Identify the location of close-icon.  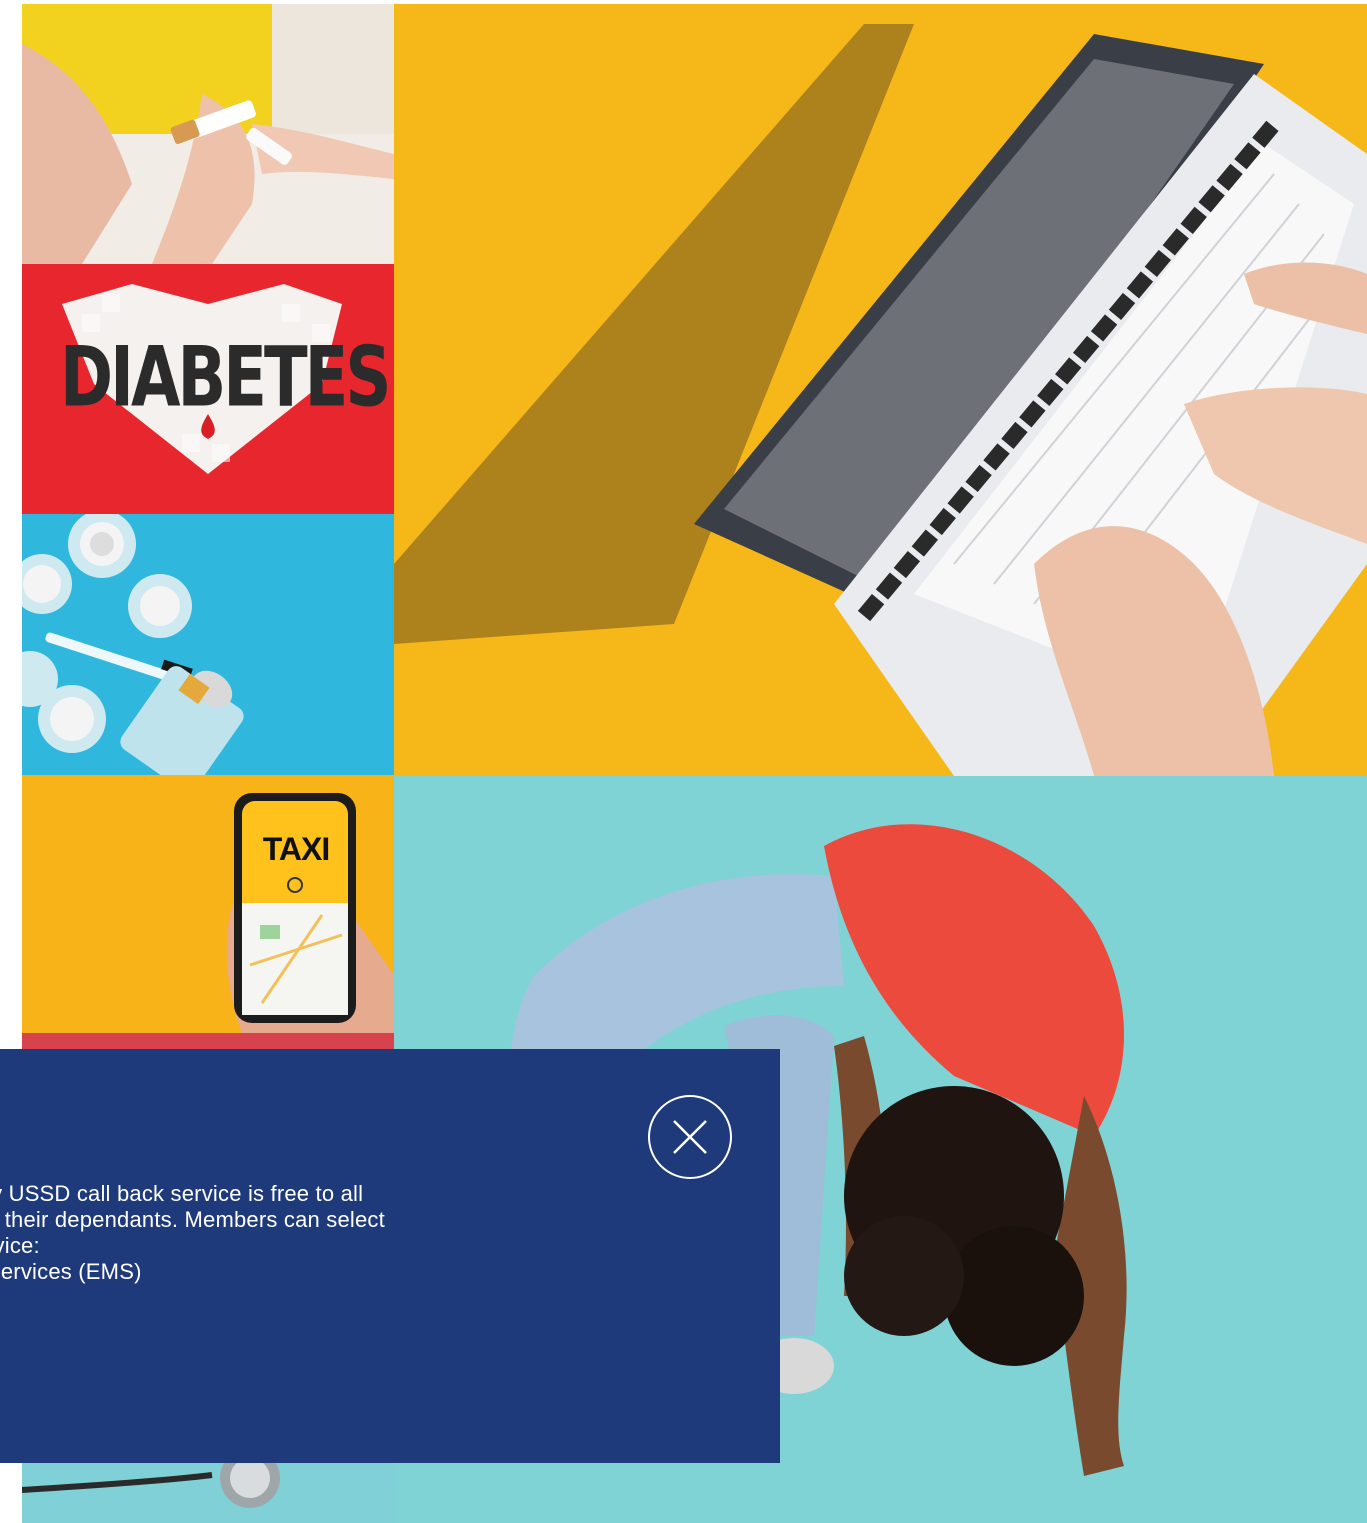
(690, 1137).